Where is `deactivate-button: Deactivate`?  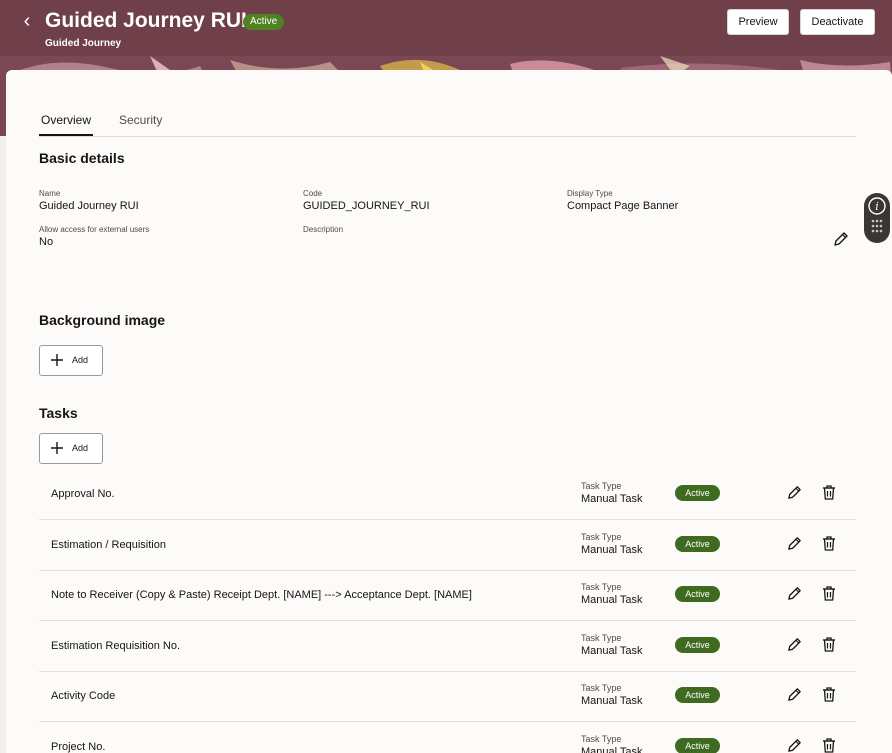 deactivate-button: Deactivate is located at coordinates (837, 22).